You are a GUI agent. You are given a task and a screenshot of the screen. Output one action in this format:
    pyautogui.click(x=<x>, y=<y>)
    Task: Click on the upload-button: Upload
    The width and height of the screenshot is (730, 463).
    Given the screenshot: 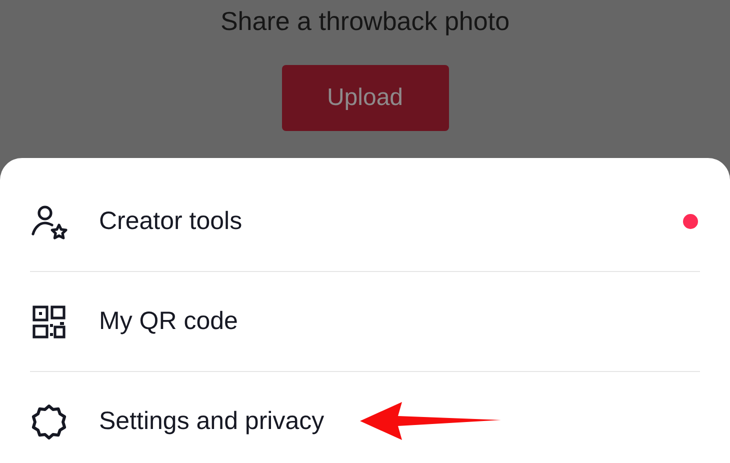 What is the action you would take?
    pyautogui.click(x=365, y=98)
    